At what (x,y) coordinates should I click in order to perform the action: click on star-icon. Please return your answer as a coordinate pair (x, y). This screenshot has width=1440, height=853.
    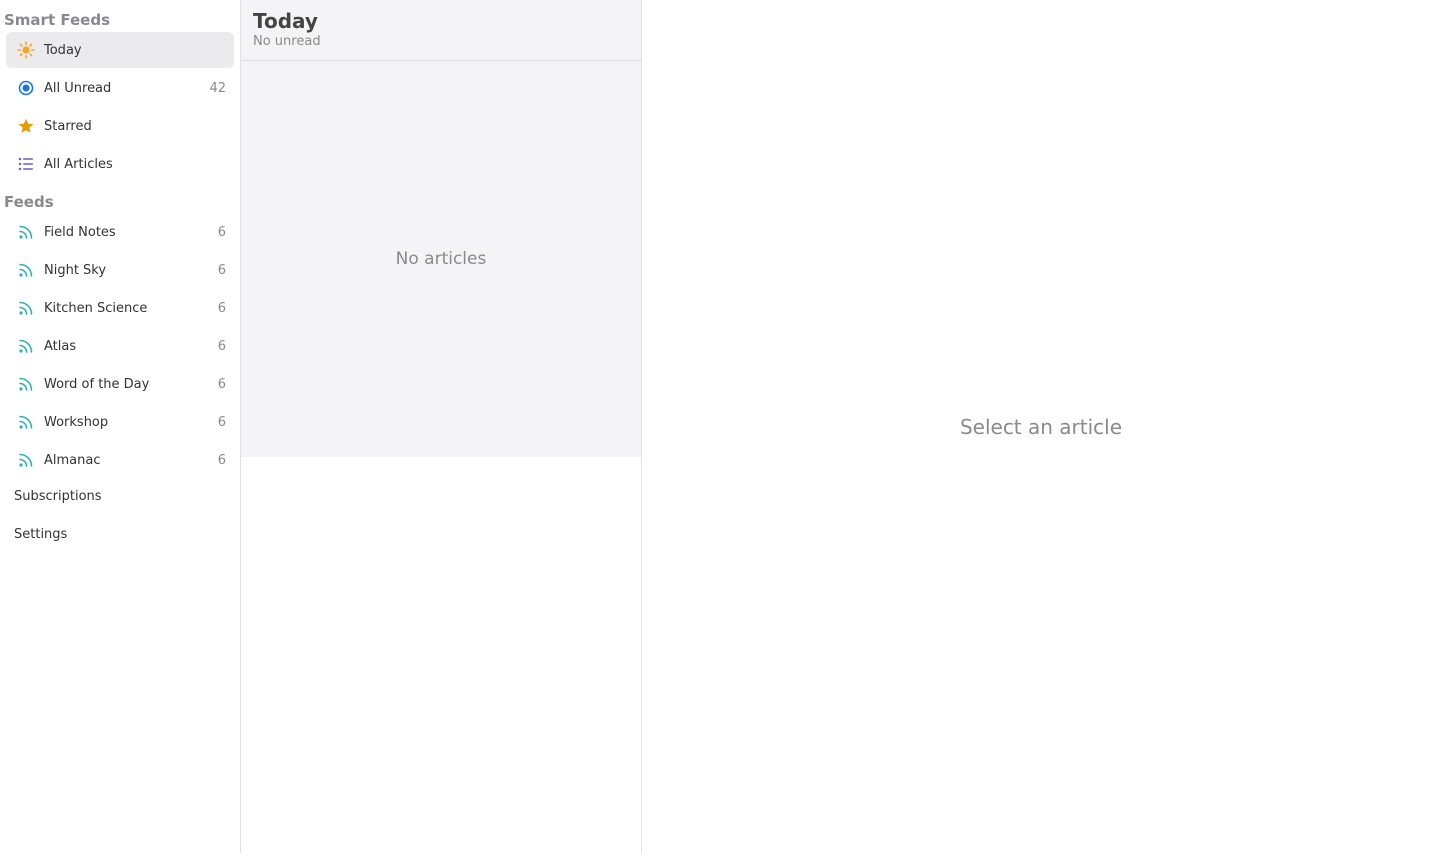
    Looking at the image, I should click on (26, 126).